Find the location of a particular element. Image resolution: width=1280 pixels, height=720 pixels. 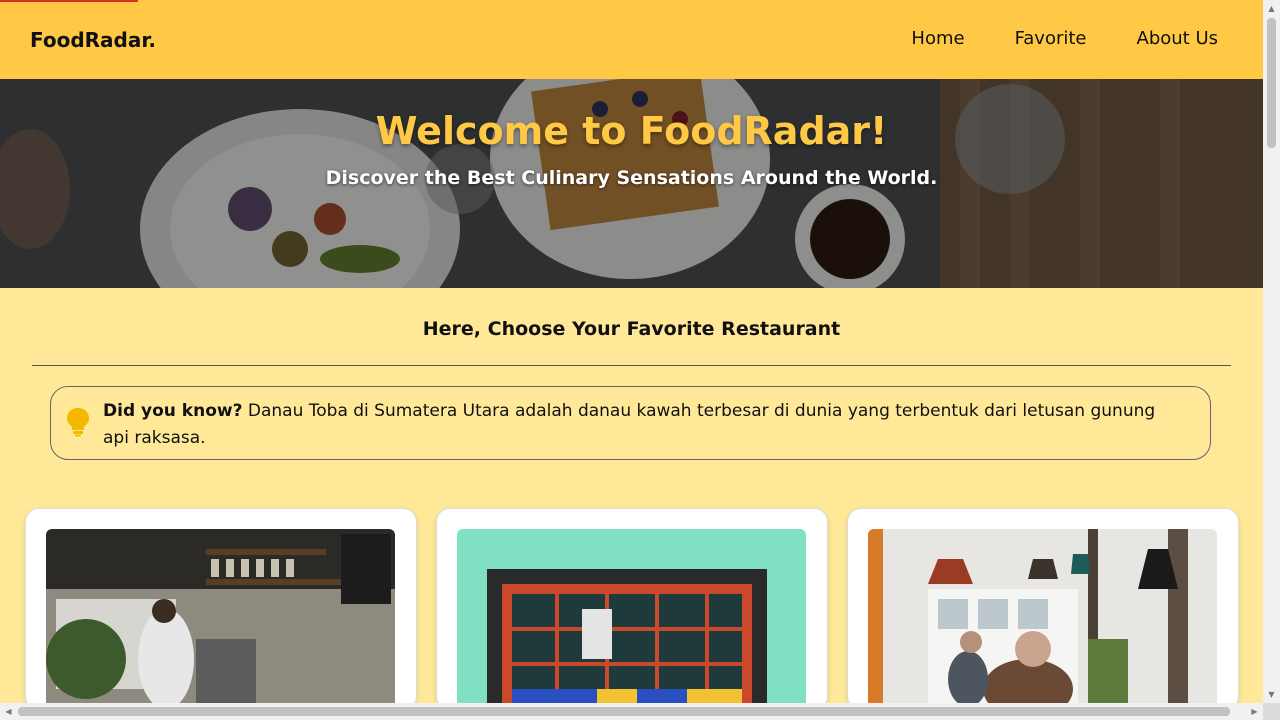

nav-about-link: About Us is located at coordinates (1178, 38).